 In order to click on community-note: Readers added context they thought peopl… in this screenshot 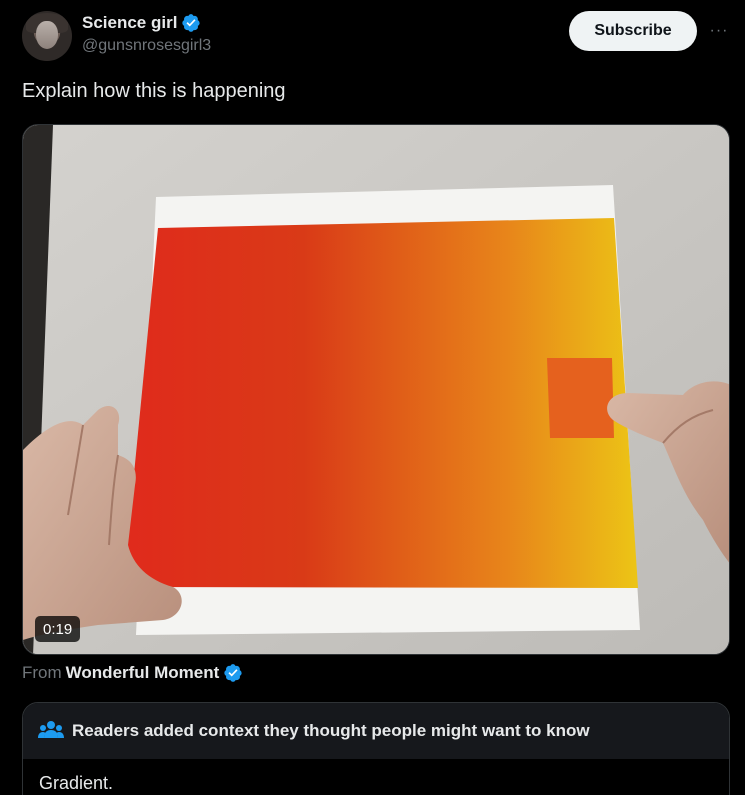, I will do `click(376, 748)`.